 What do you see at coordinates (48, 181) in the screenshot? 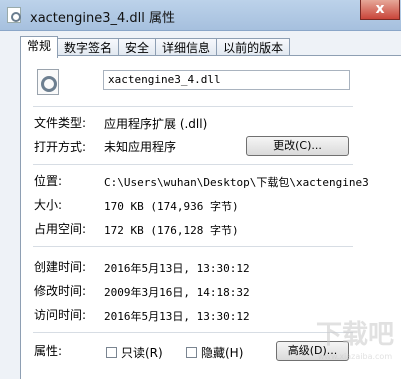
I see `location-label: 位置:` at bounding box center [48, 181].